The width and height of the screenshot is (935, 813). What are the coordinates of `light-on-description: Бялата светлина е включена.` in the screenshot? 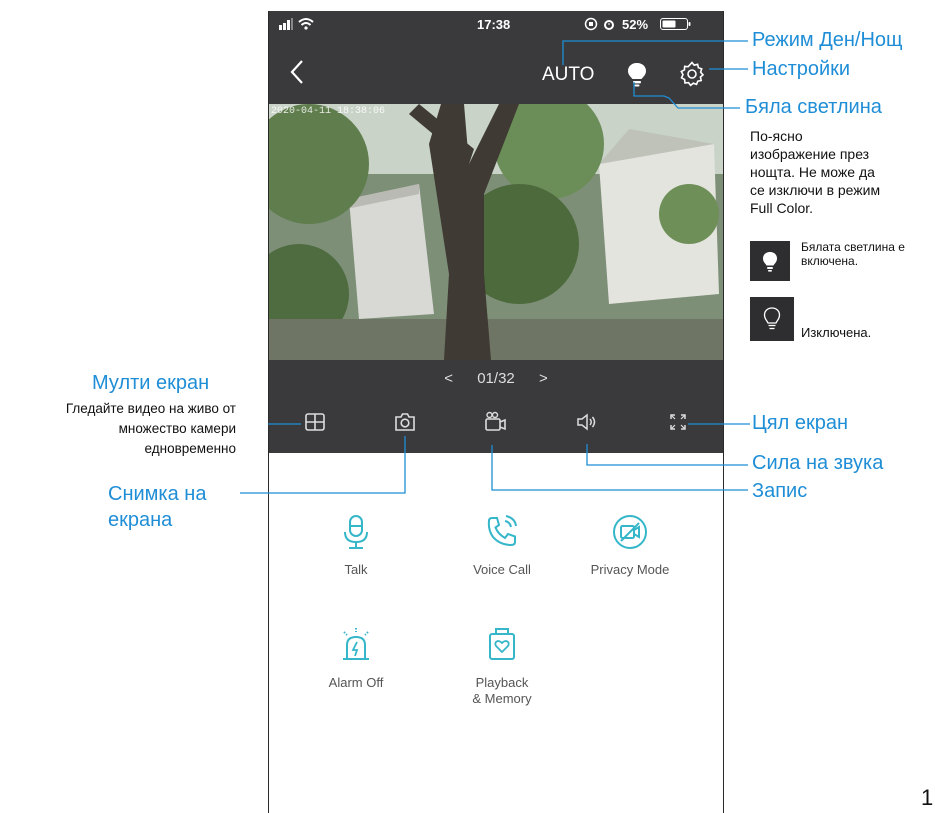 It's located at (853, 254).